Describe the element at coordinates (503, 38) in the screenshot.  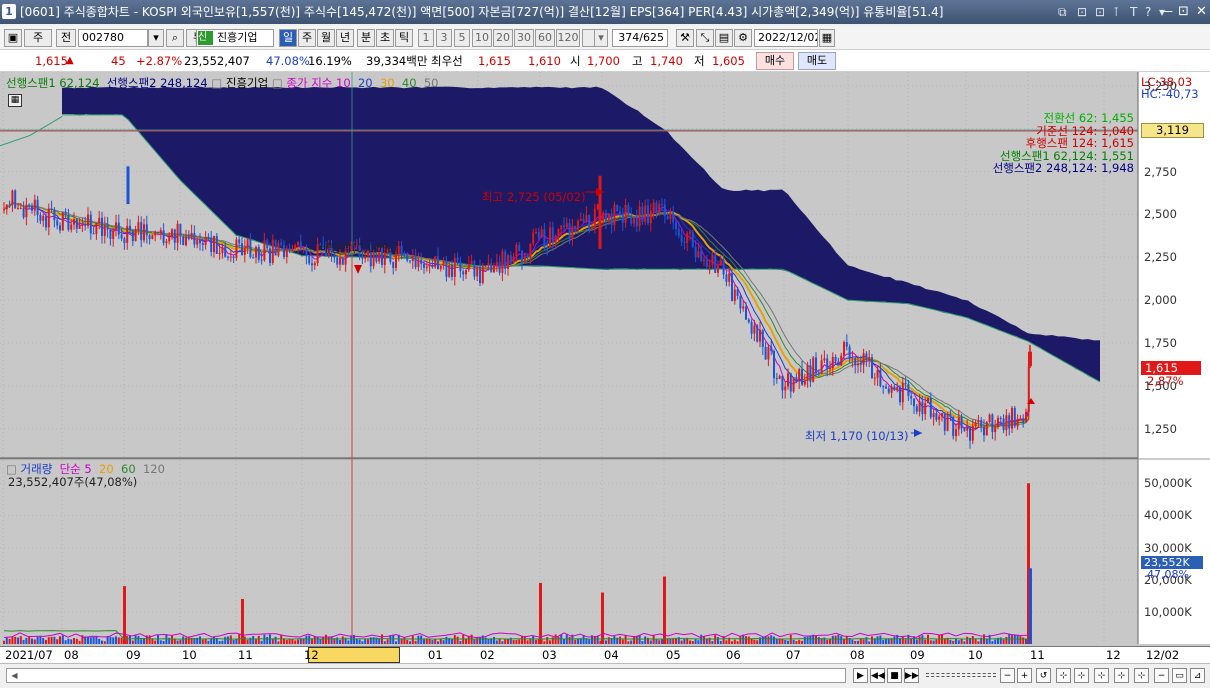
I see `interval-20: 20` at that location.